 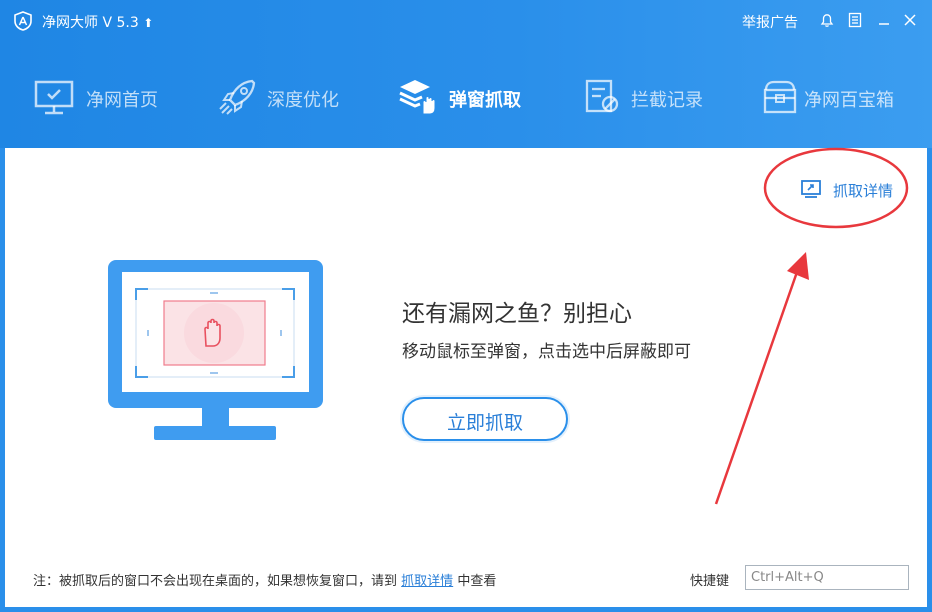 What do you see at coordinates (884, 20) in the screenshot?
I see `minimize-icon` at bounding box center [884, 20].